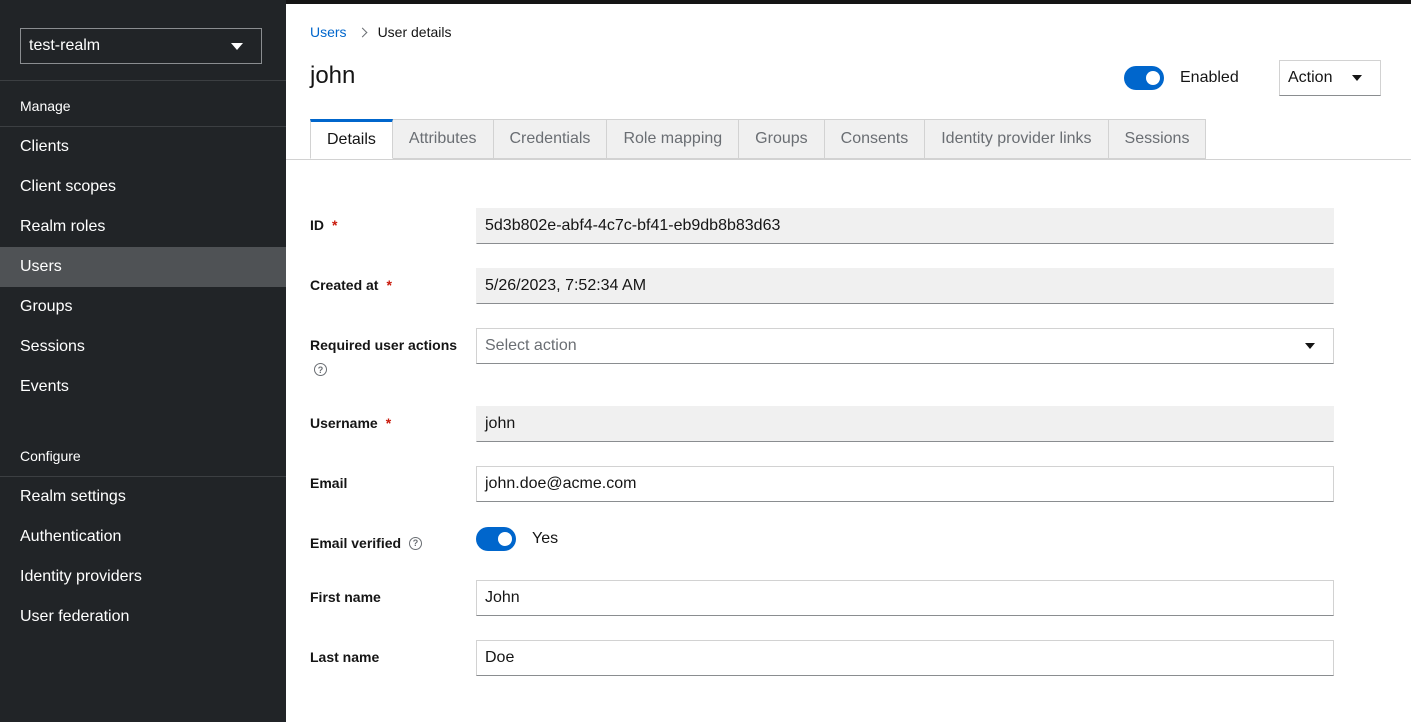  Describe the element at coordinates (344, 285) in the screenshot. I see `created-at-label: Created at` at that location.